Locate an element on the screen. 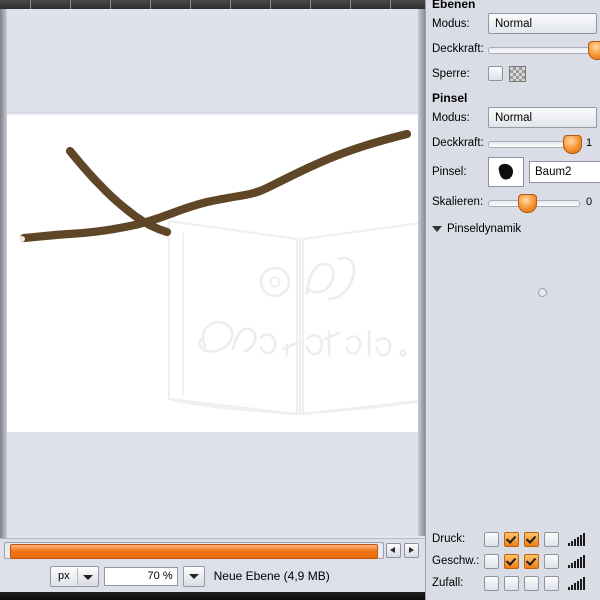 The image size is (600, 600). zoom-chevron-down-icon is located at coordinates (193, 576).